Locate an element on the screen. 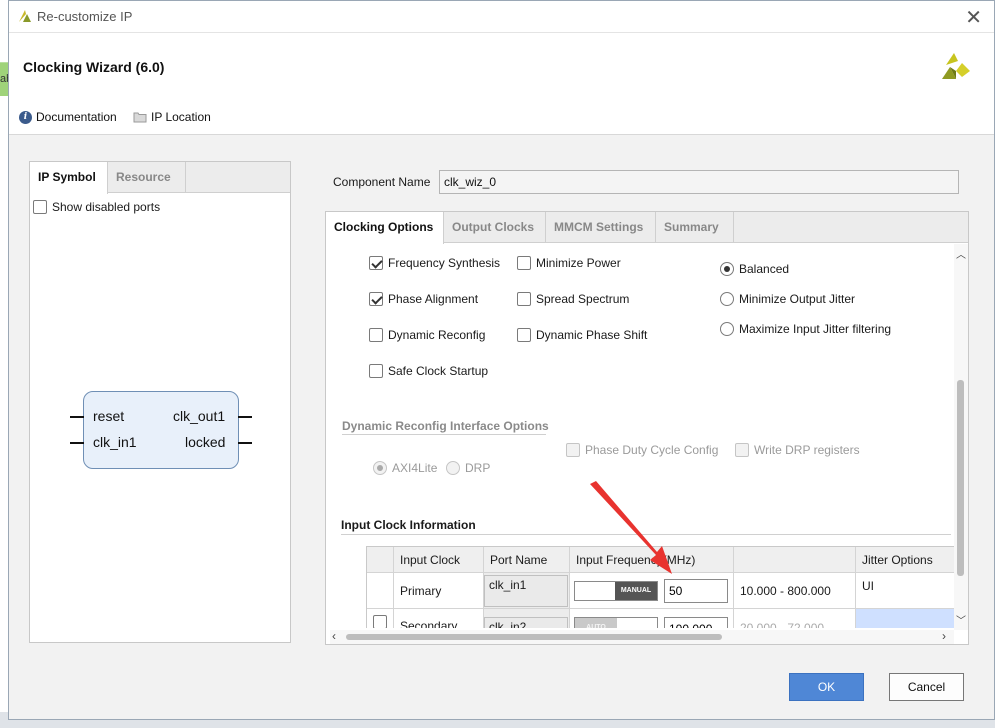 This screenshot has width=995, height=728. dynamic-reconfig-option: Dynamic Reconfig is located at coordinates (427, 335).